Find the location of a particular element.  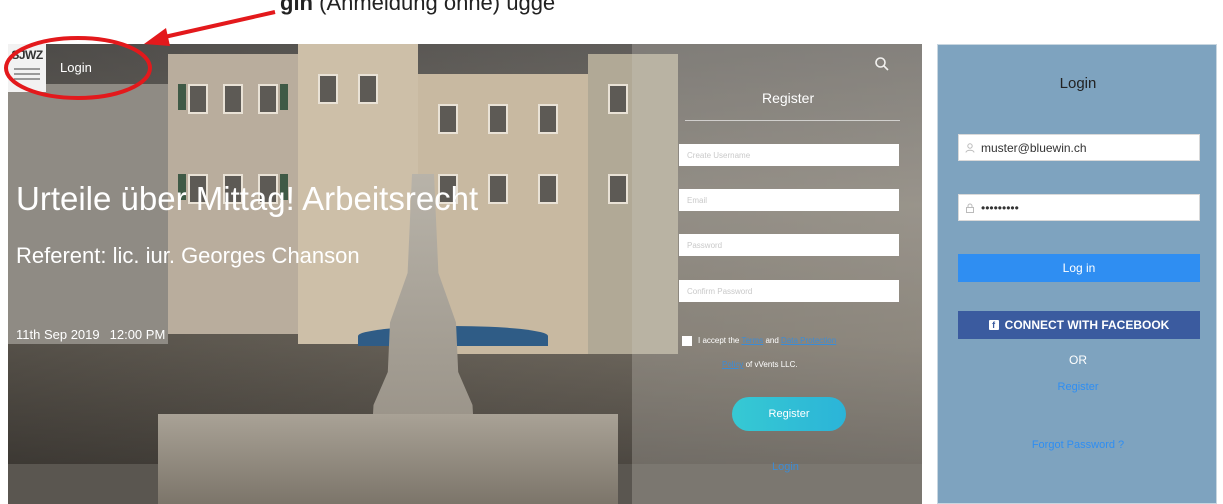

login-password-field is located at coordinates (1079, 207).